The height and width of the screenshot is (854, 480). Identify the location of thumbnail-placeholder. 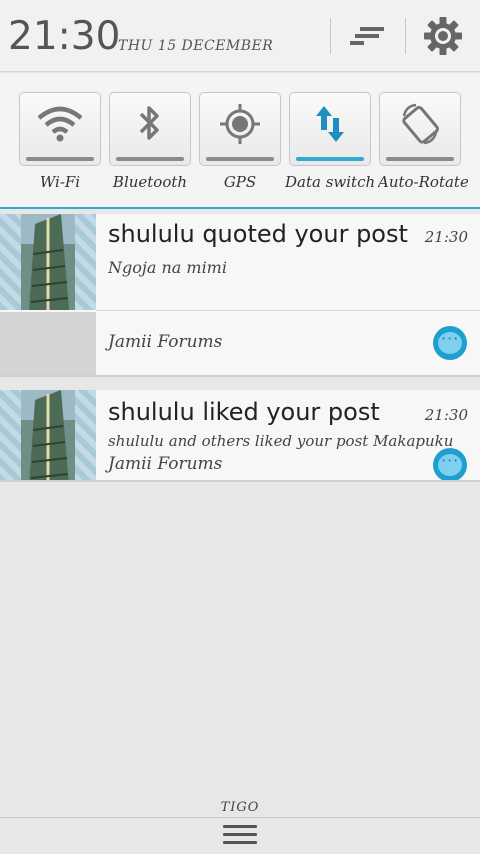
(48, 343).